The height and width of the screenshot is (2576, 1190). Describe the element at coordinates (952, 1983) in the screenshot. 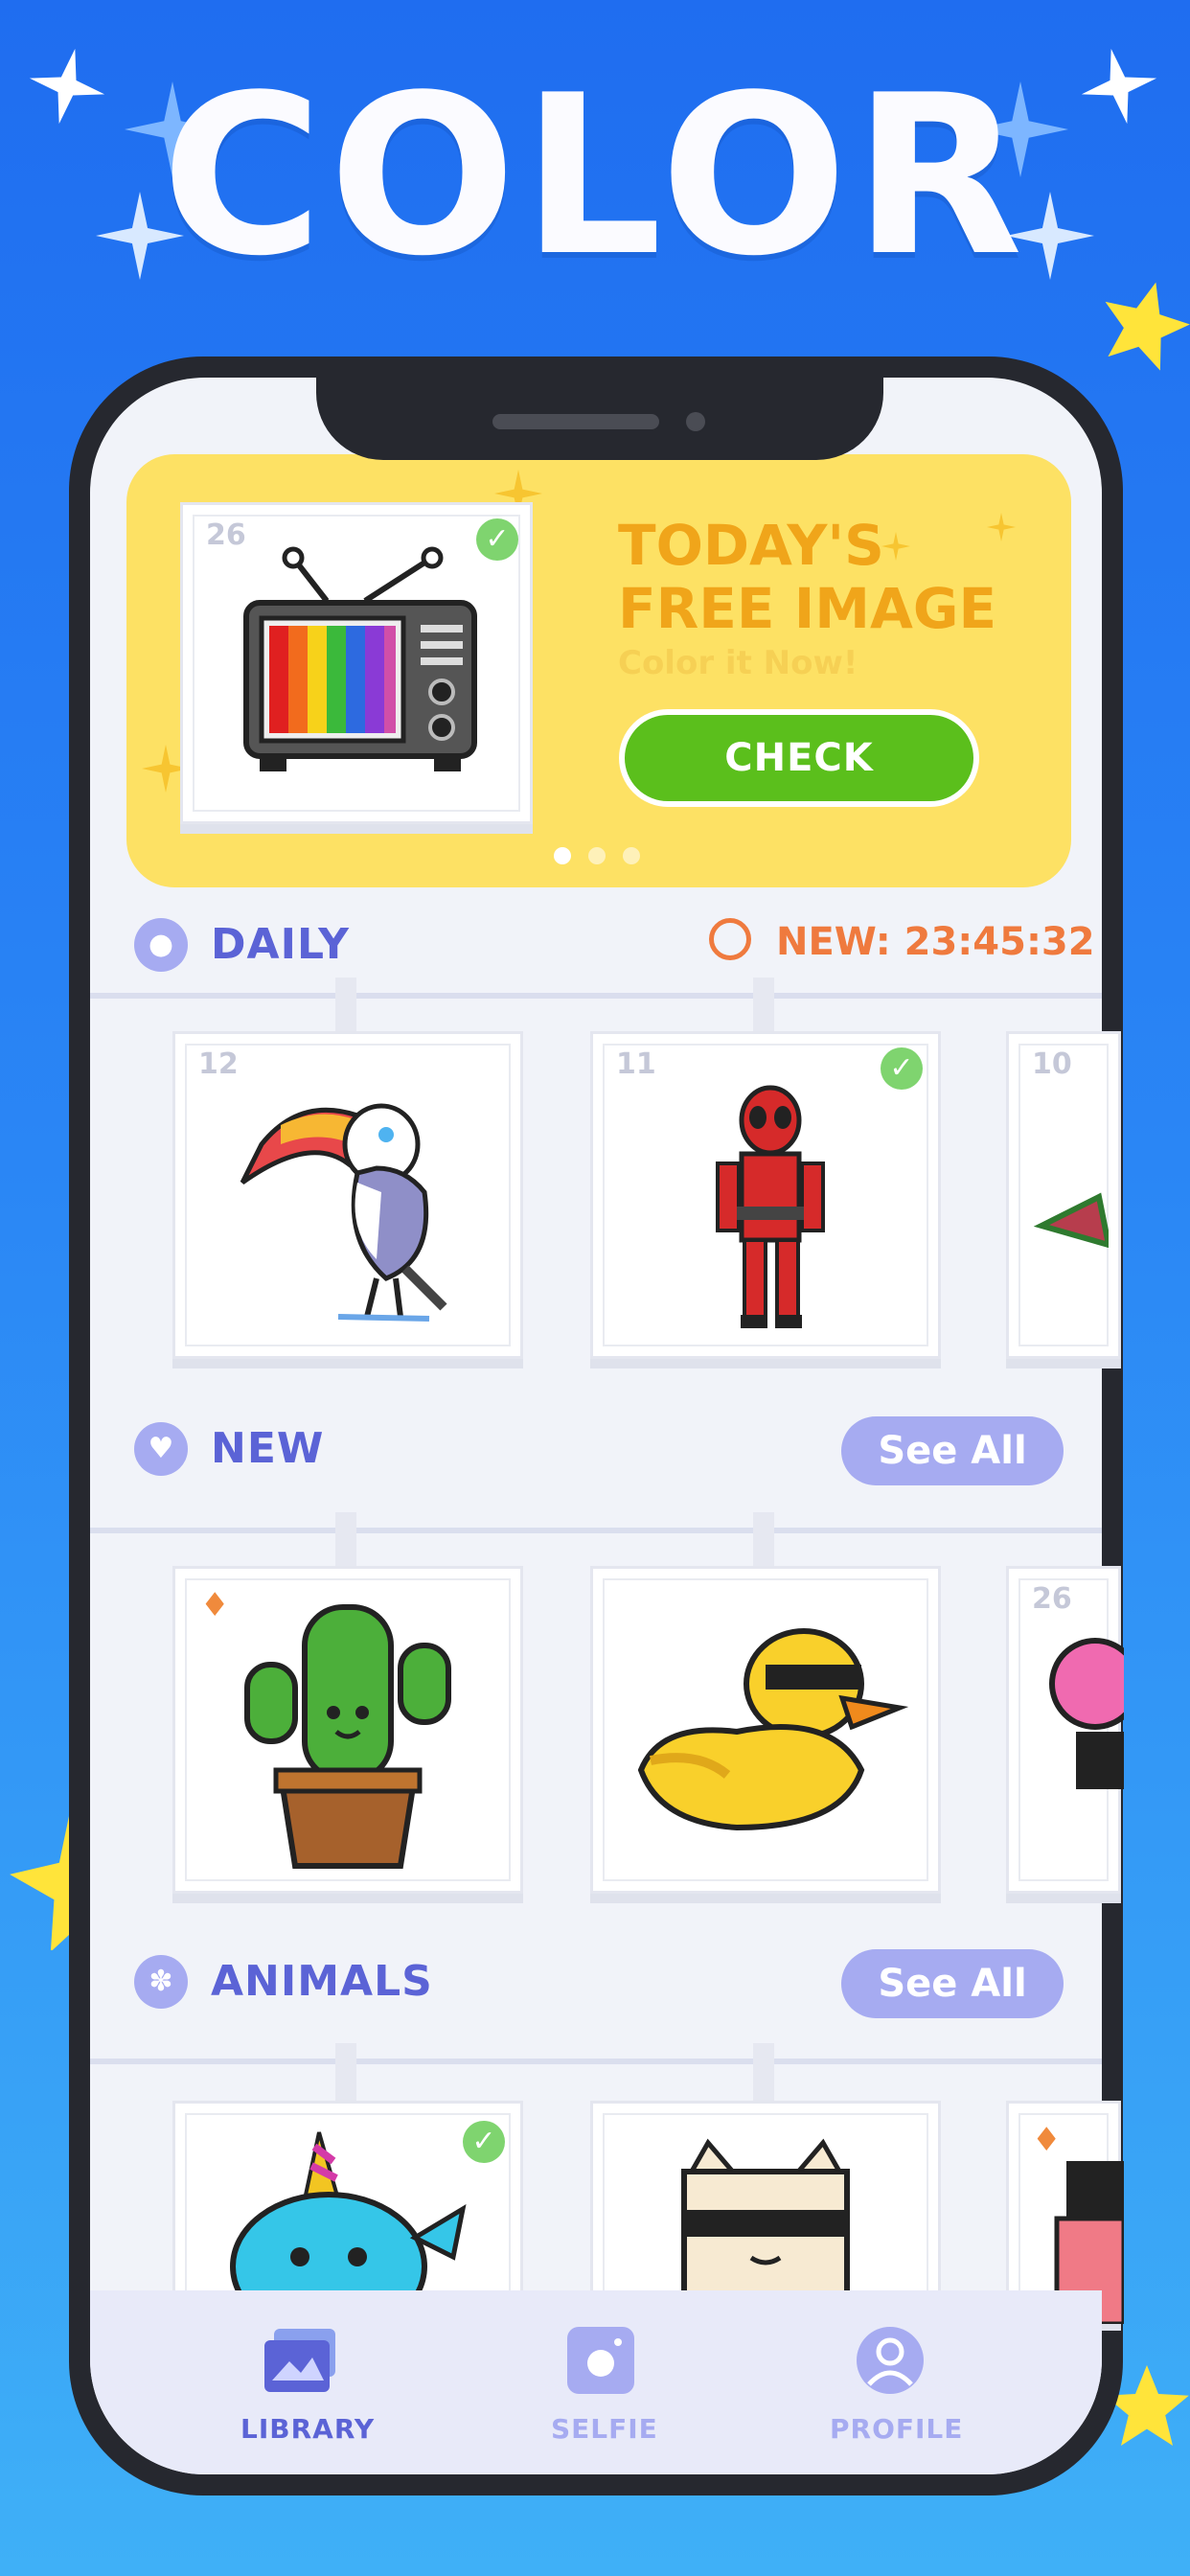

I see `see-all-animals-button: See All` at that location.